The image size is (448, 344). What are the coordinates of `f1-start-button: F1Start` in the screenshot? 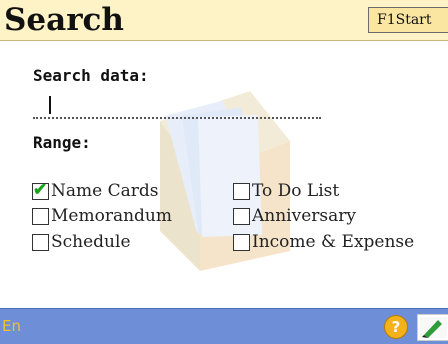 It's located at (408, 20).